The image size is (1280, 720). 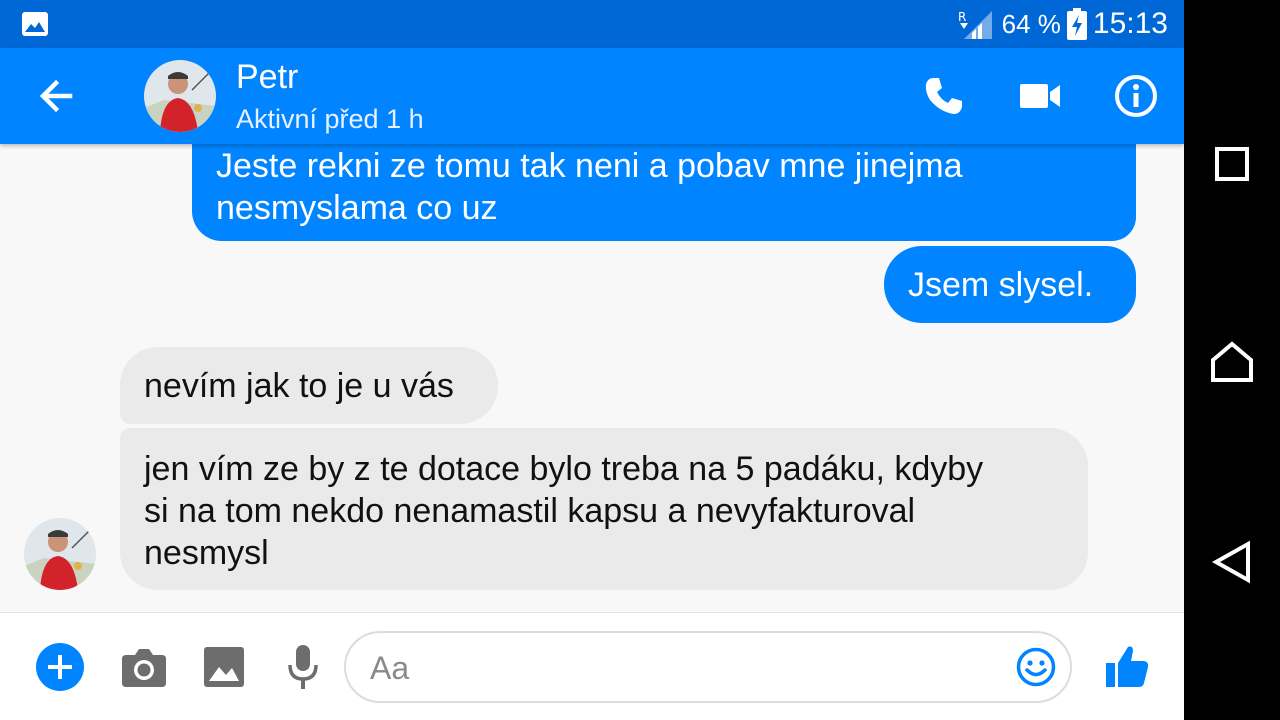 What do you see at coordinates (1036, 667) in the screenshot?
I see `emoji-icon` at bounding box center [1036, 667].